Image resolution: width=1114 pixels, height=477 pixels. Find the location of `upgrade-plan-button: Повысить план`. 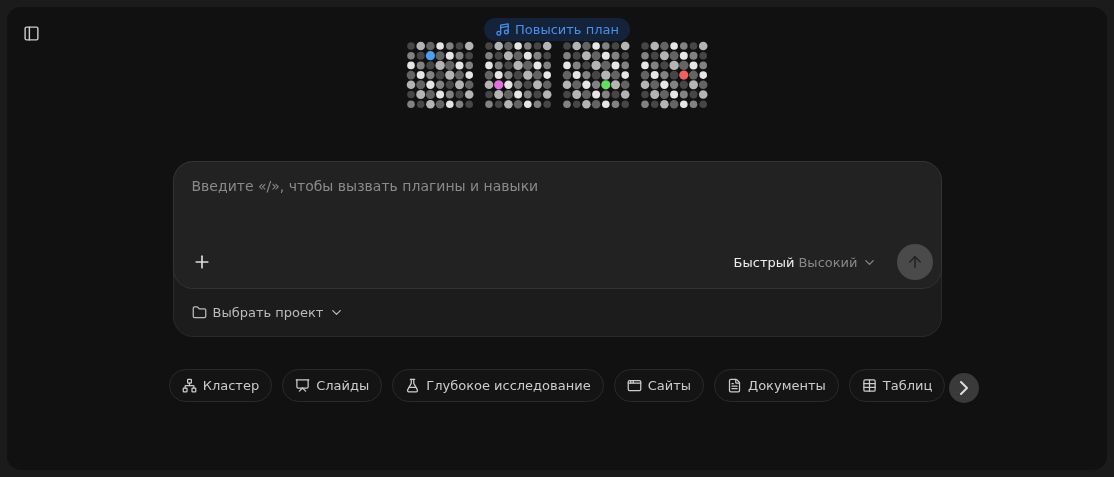

upgrade-plan-button: Повысить план is located at coordinates (557, 29).